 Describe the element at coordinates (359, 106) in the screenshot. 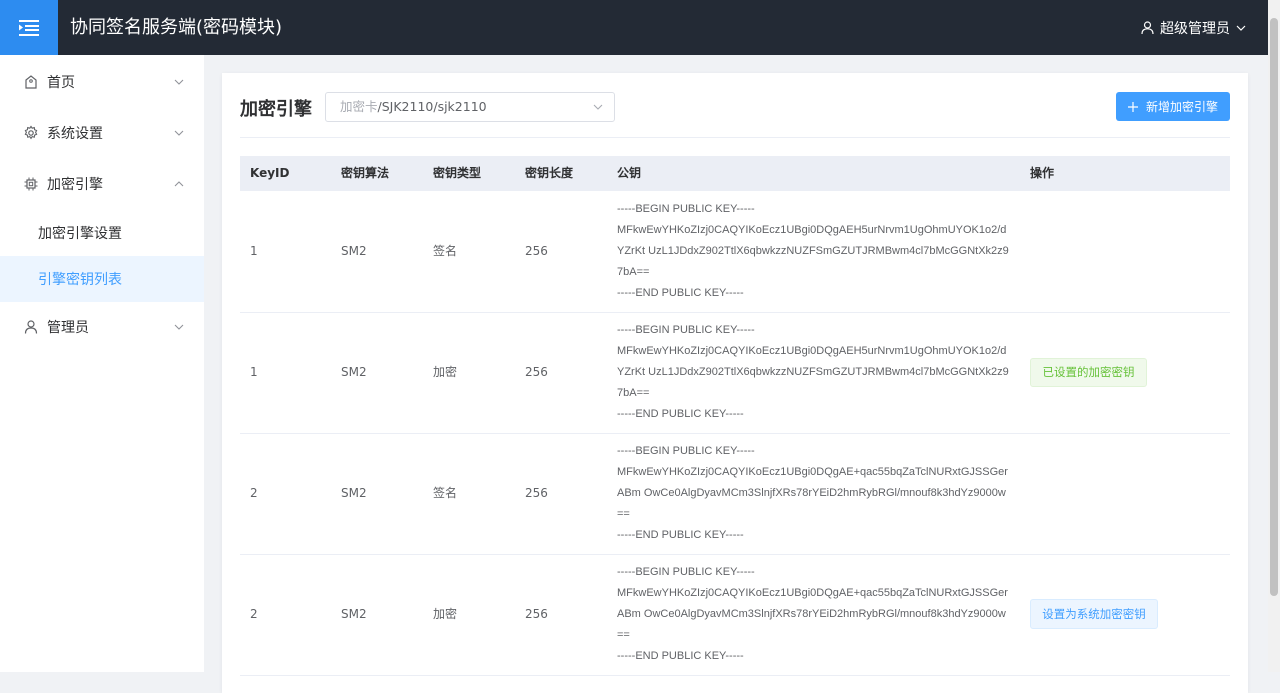

I see `engine-select-prefix: 加密卡` at that location.